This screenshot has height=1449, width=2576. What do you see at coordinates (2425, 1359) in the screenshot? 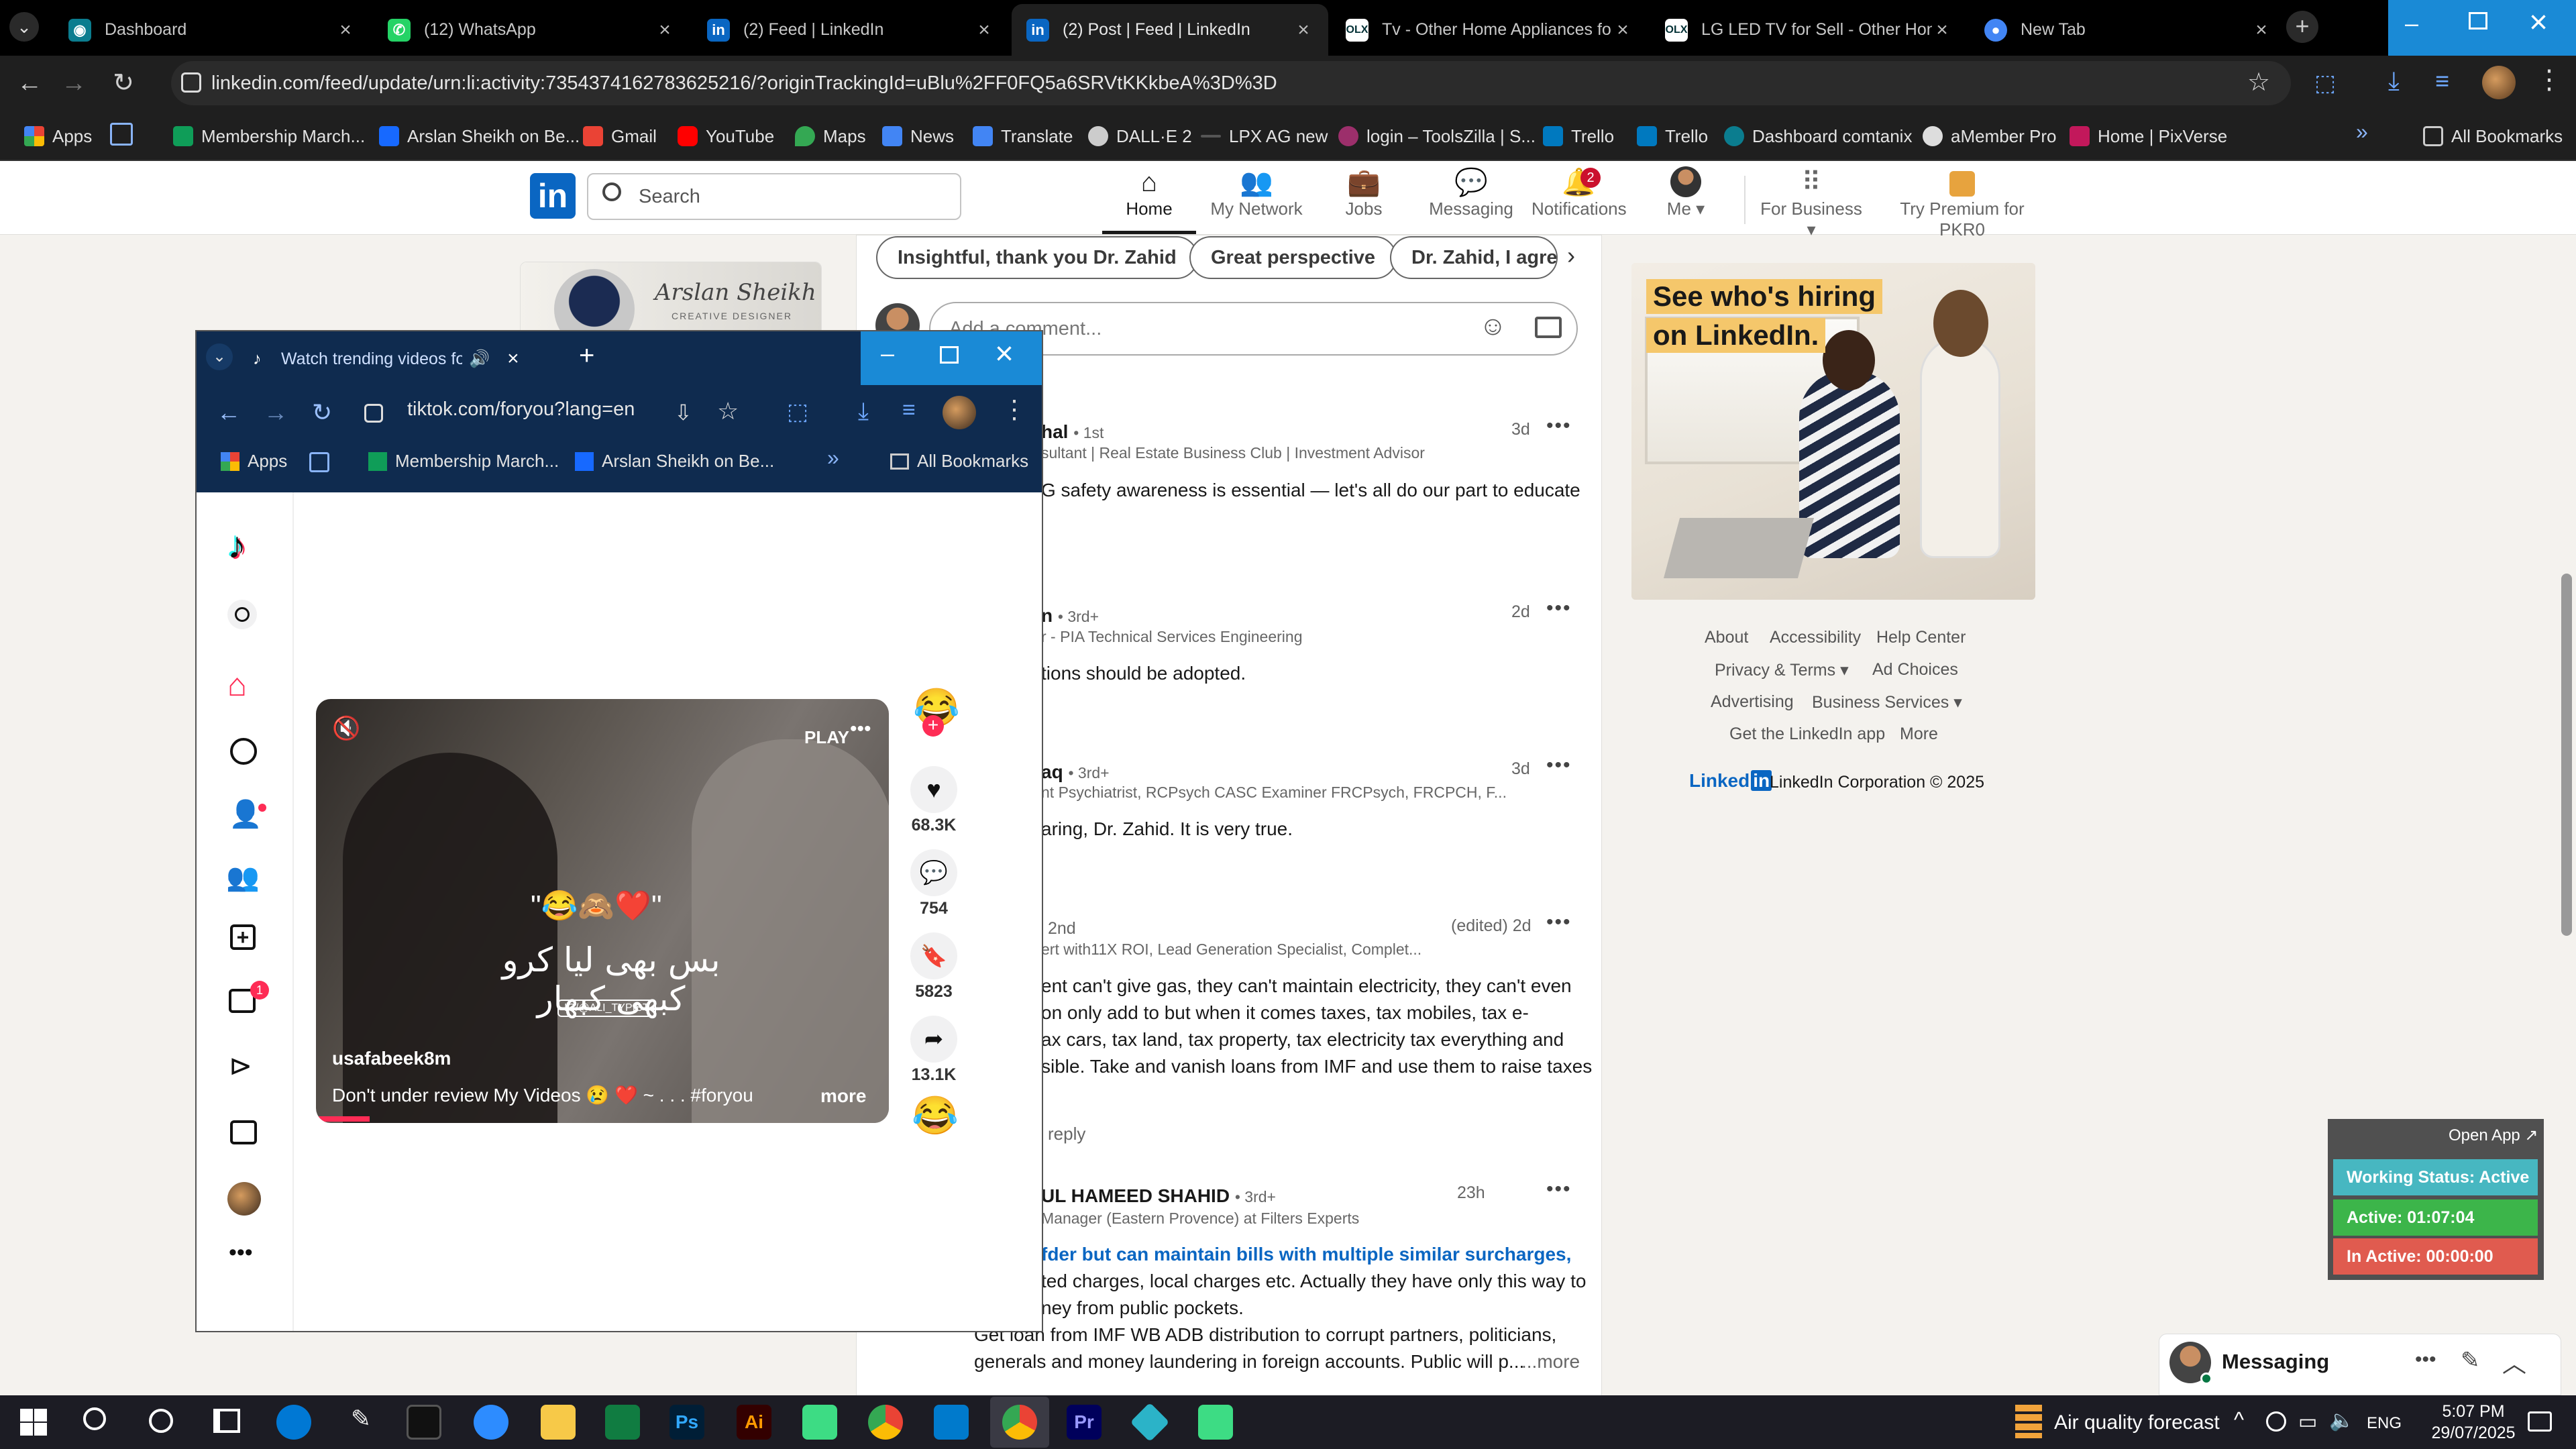
I see `messaging-more-icon: •••` at bounding box center [2425, 1359].